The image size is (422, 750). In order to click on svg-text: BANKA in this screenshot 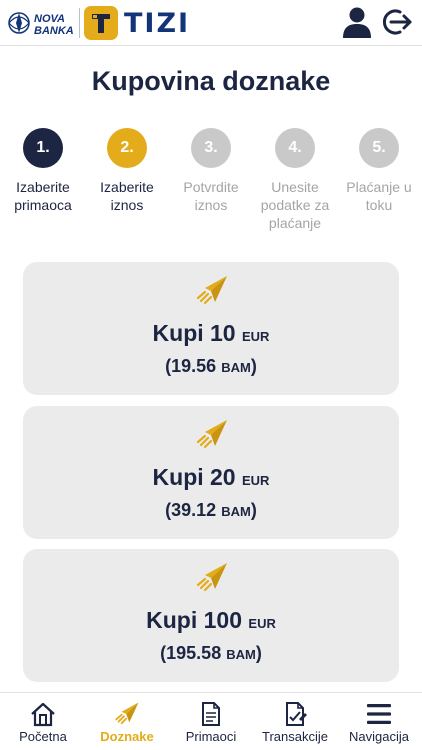, I will do `click(54, 31)`.